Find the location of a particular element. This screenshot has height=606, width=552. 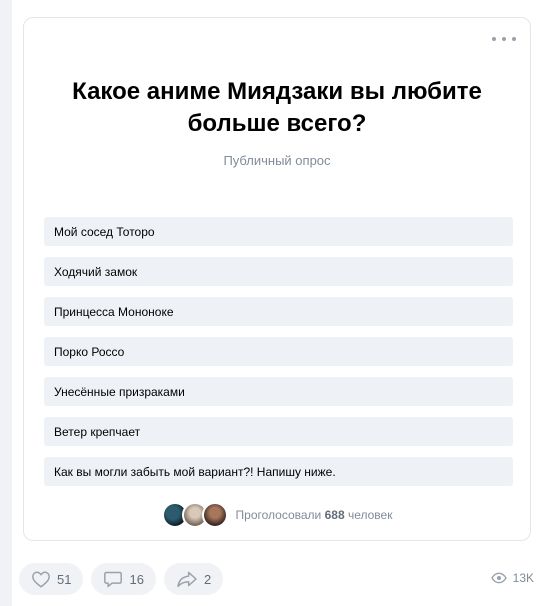

comment-button: 16 is located at coordinates (123, 579).